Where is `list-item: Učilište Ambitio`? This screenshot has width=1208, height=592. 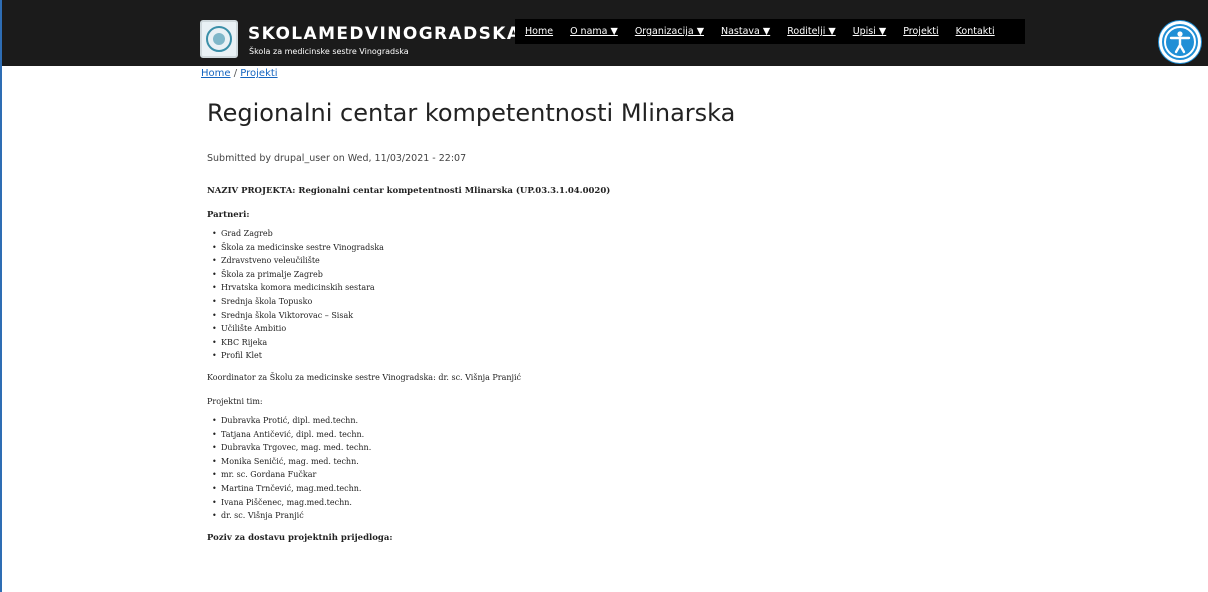
list-item: Učilište Ambitio is located at coordinates (557, 331).